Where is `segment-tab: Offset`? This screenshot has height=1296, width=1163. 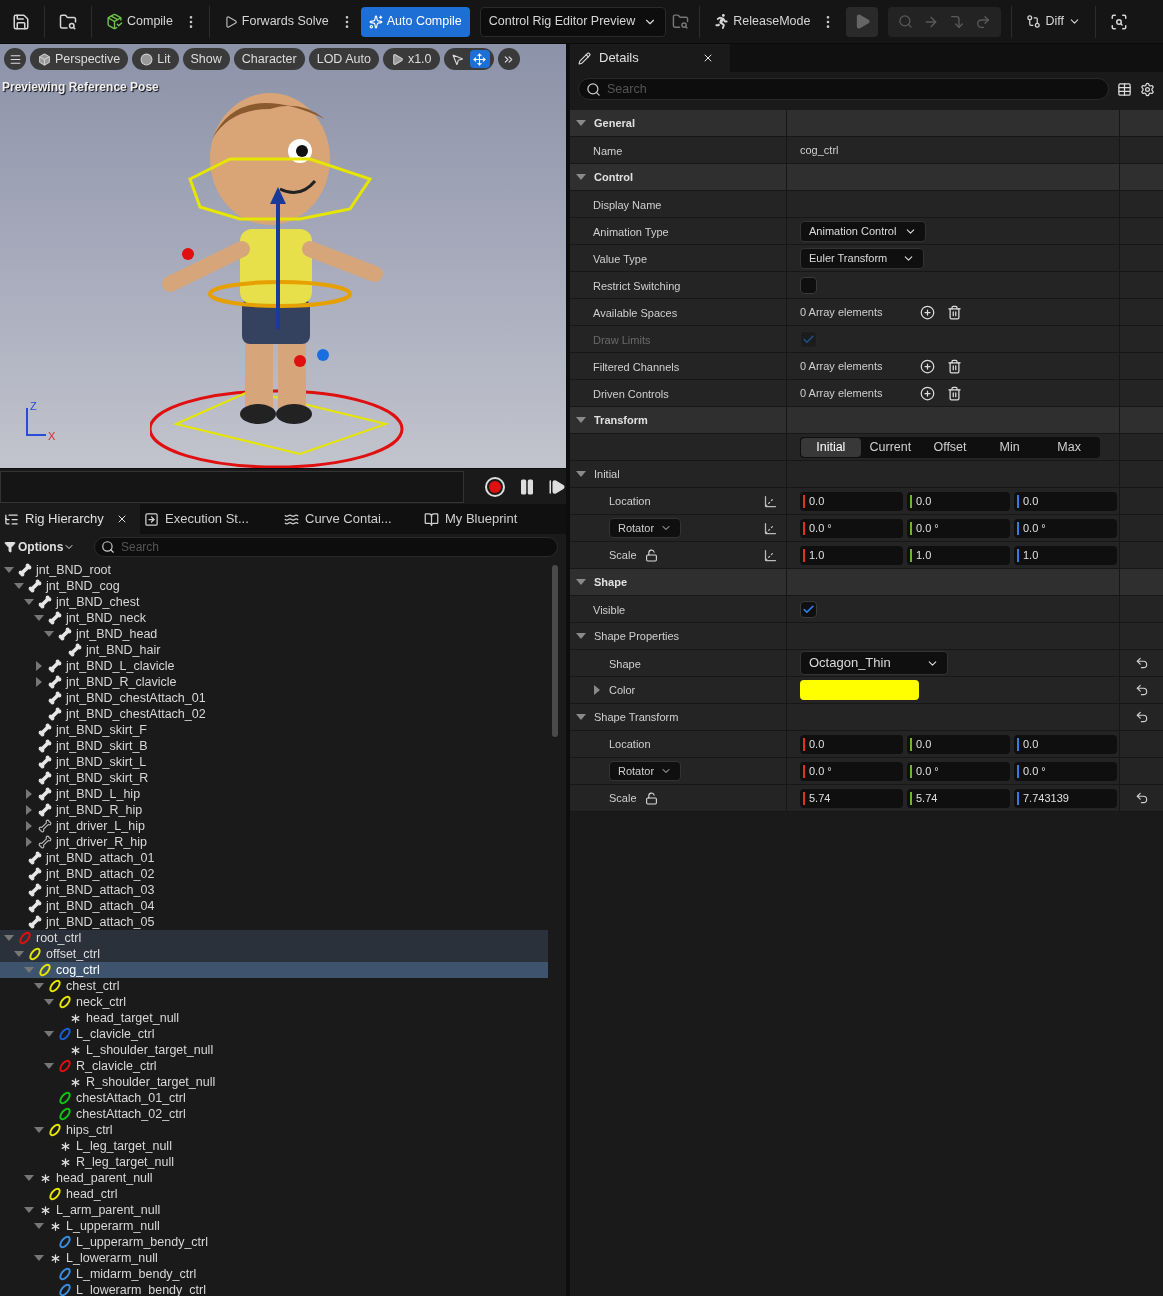 segment-tab: Offset is located at coordinates (950, 447).